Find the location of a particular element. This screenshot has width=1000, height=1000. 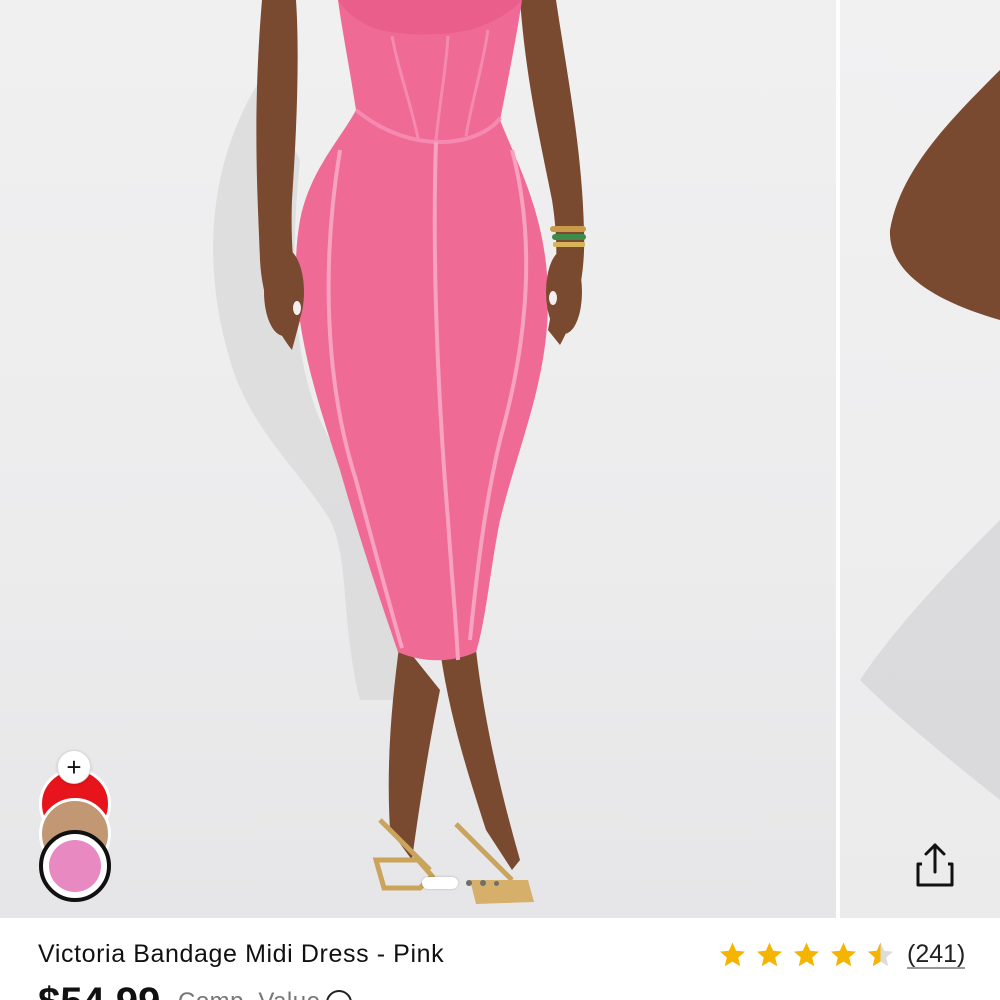

product-image-next is located at coordinates (920, 459).